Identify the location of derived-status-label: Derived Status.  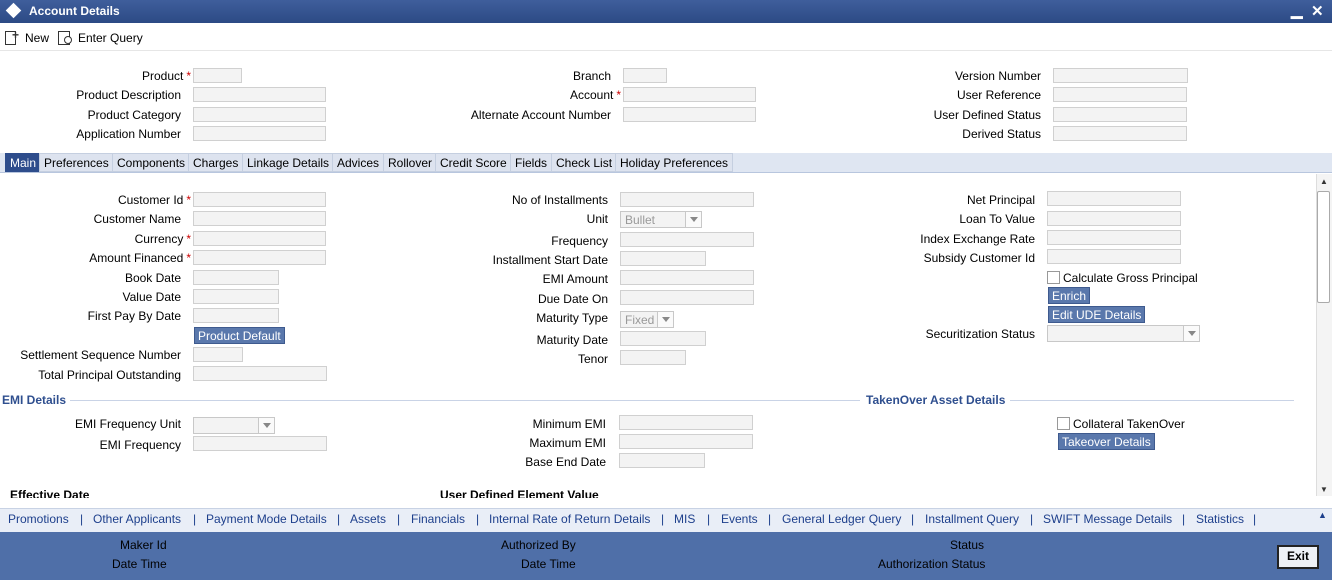
(1001, 134).